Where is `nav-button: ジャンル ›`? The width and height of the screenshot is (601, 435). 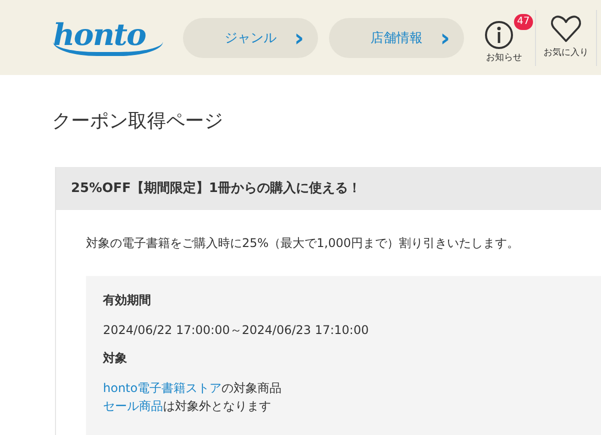 nav-button: ジャンル › is located at coordinates (250, 38).